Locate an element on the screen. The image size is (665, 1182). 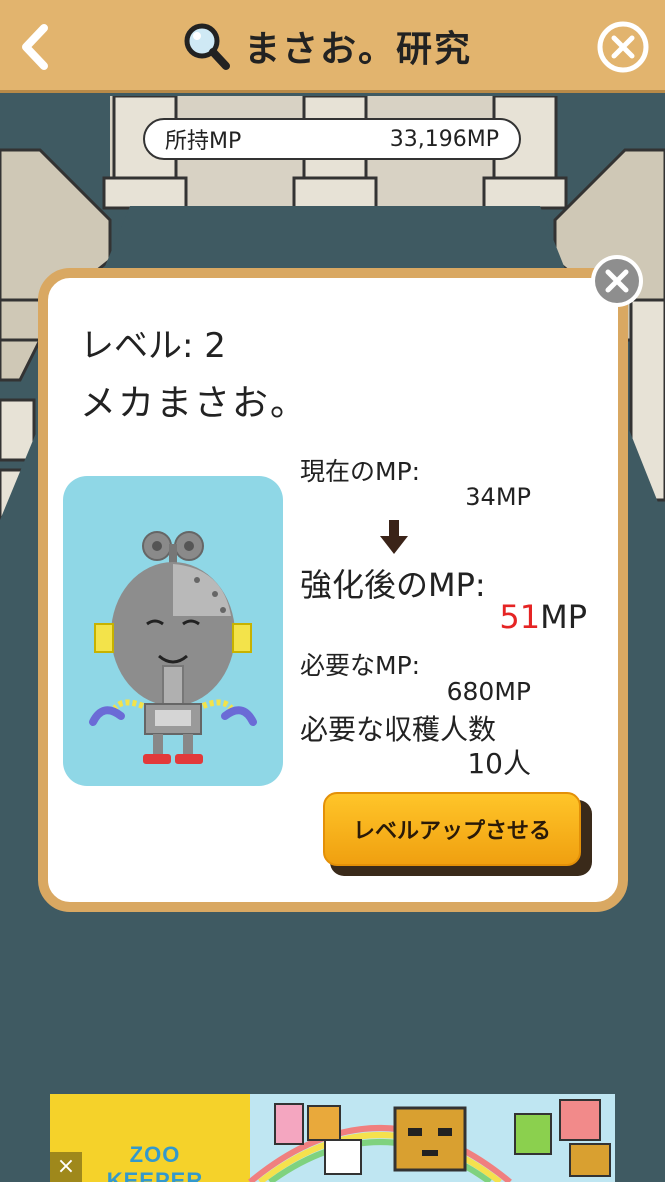
mp-holdings-display: 所持MP 33,196MP is located at coordinates (332, 139).